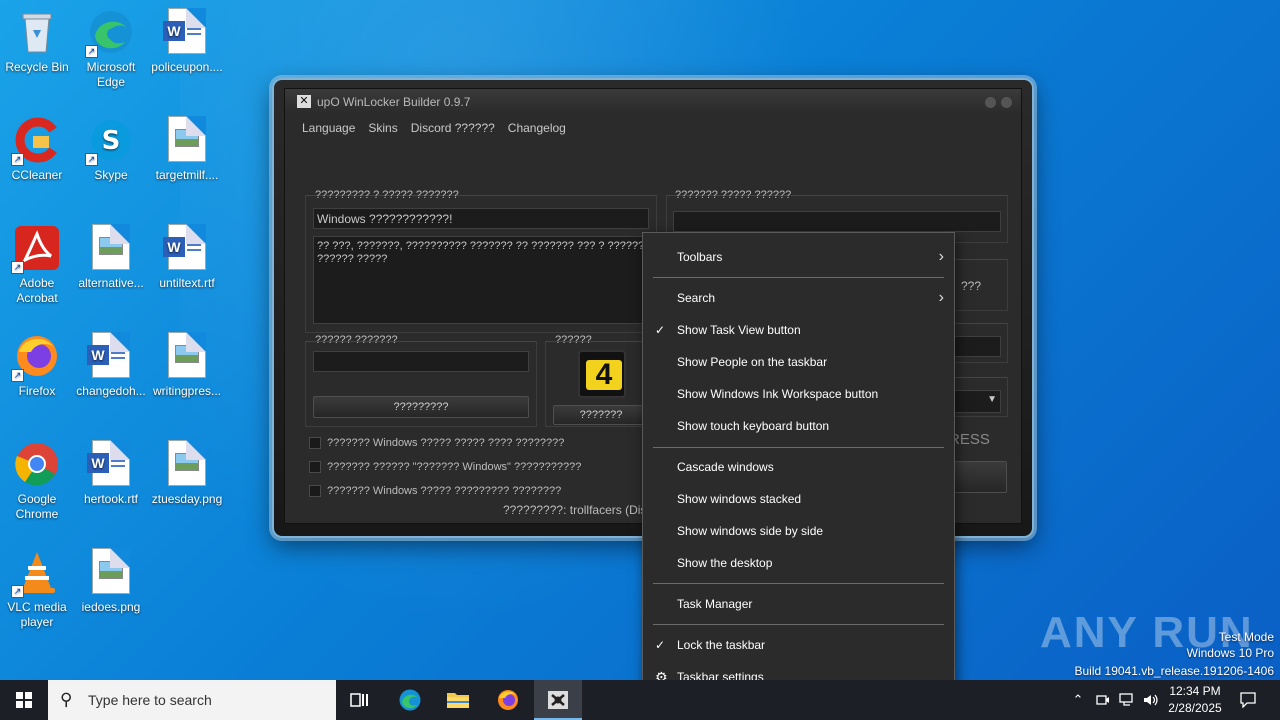  Describe the element at coordinates (573, 340) in the screenshot. I see `icon-group-label: ??????` at that location.